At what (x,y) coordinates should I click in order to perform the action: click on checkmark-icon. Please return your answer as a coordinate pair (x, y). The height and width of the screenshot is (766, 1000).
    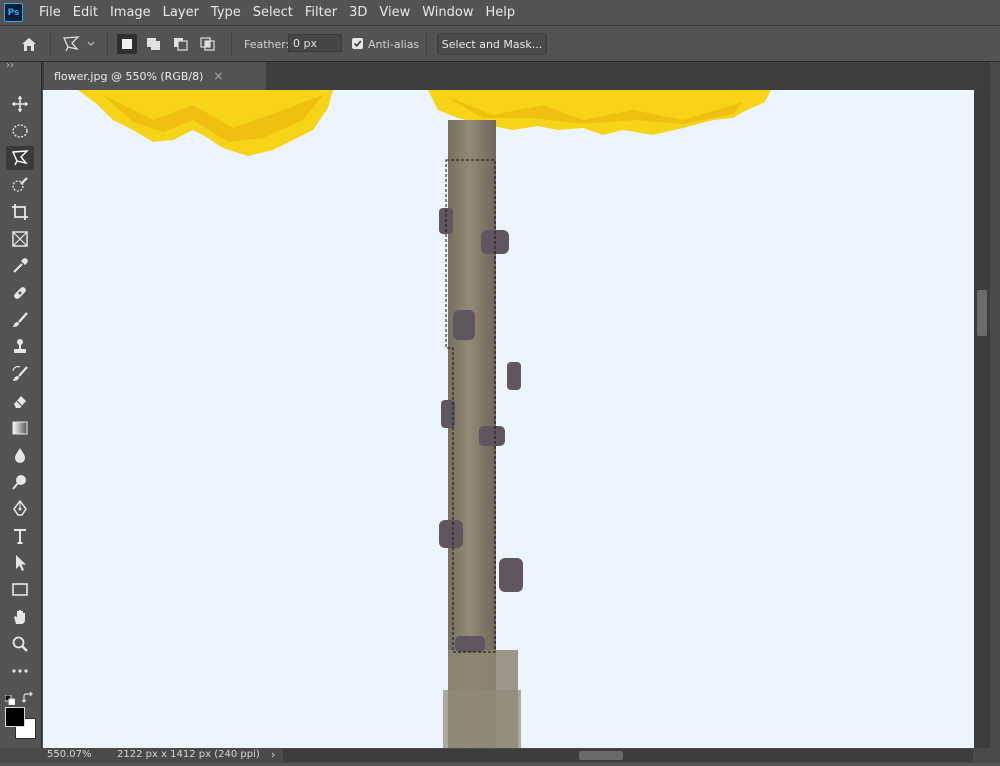
    Looking at the image, I should click on (357, 43).